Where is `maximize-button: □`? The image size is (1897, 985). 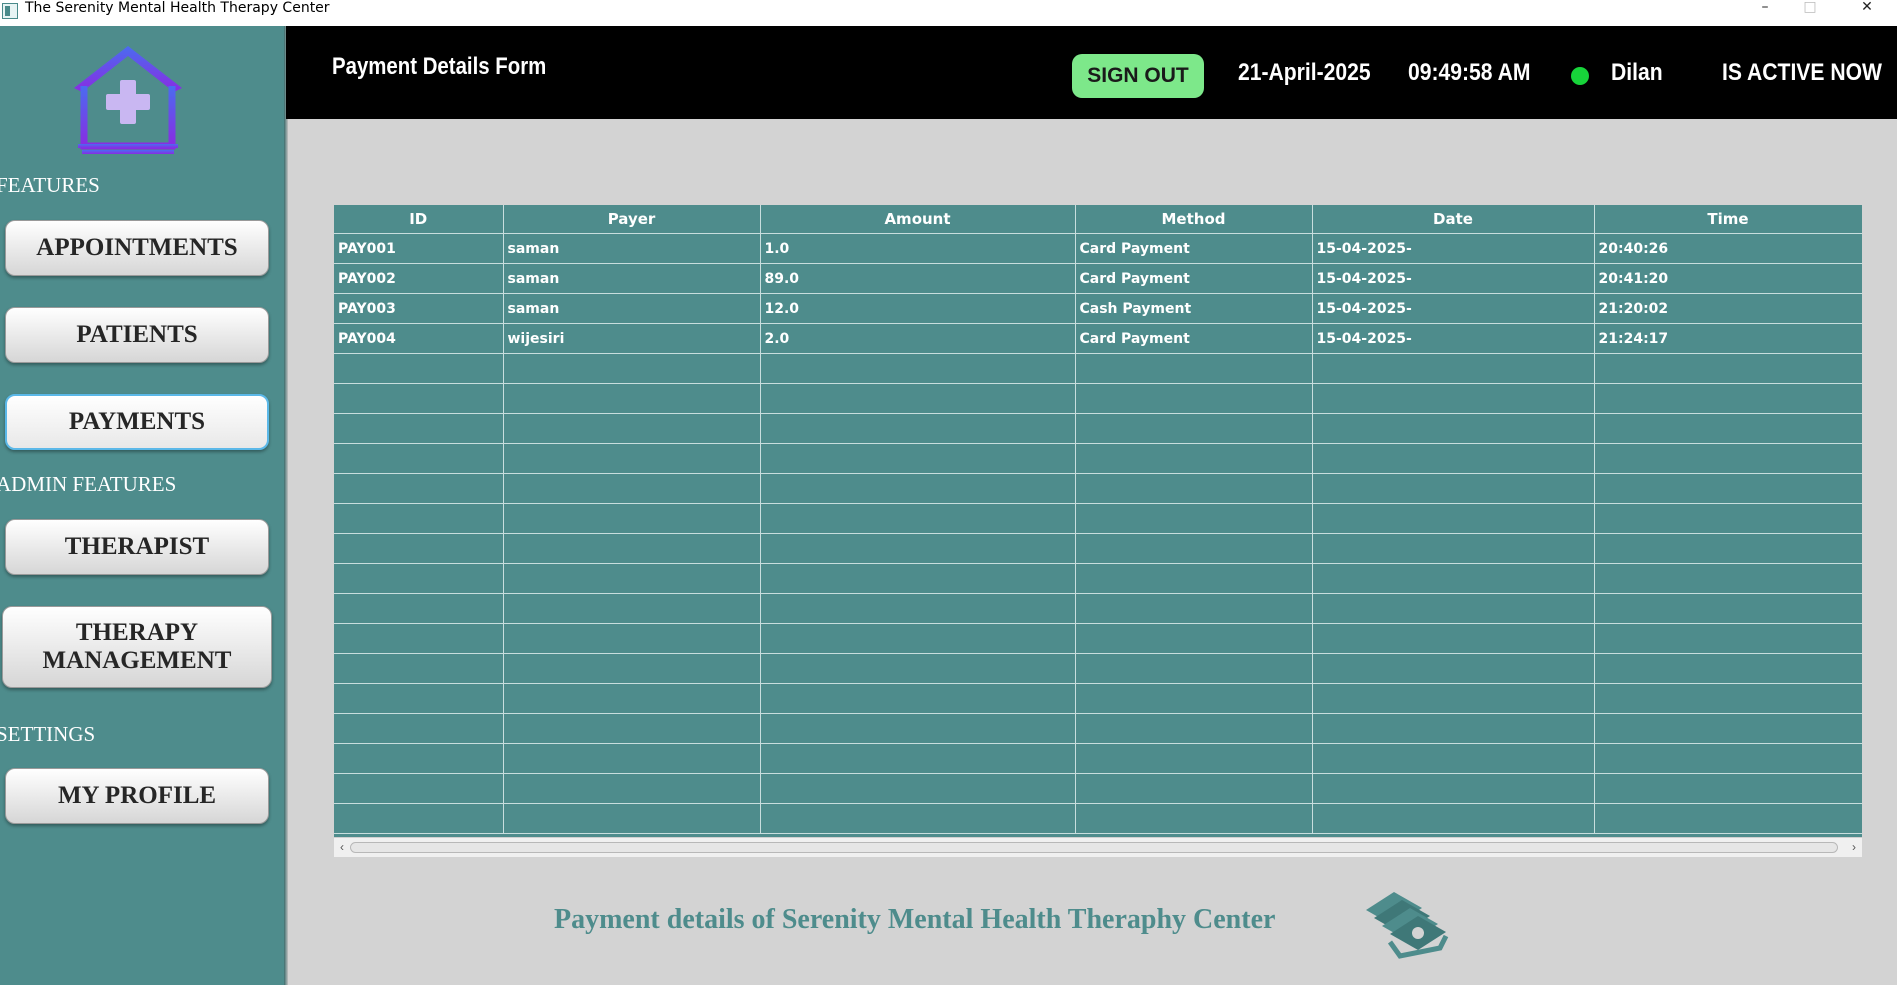
maximize-button: □ is located at coordinates (1810, 12).